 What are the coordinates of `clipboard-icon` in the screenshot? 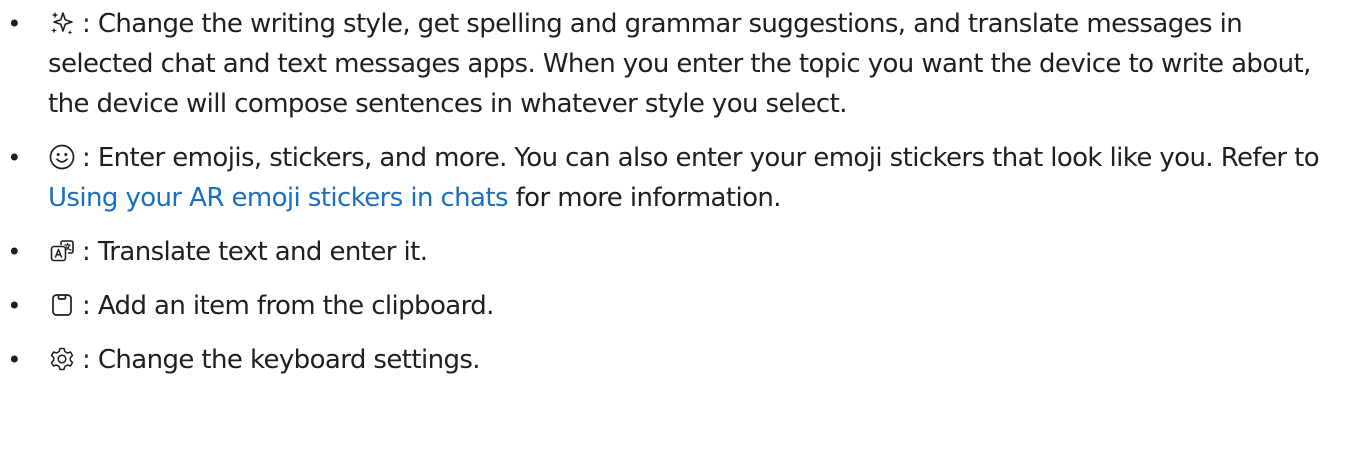 It's located at (62, 305).